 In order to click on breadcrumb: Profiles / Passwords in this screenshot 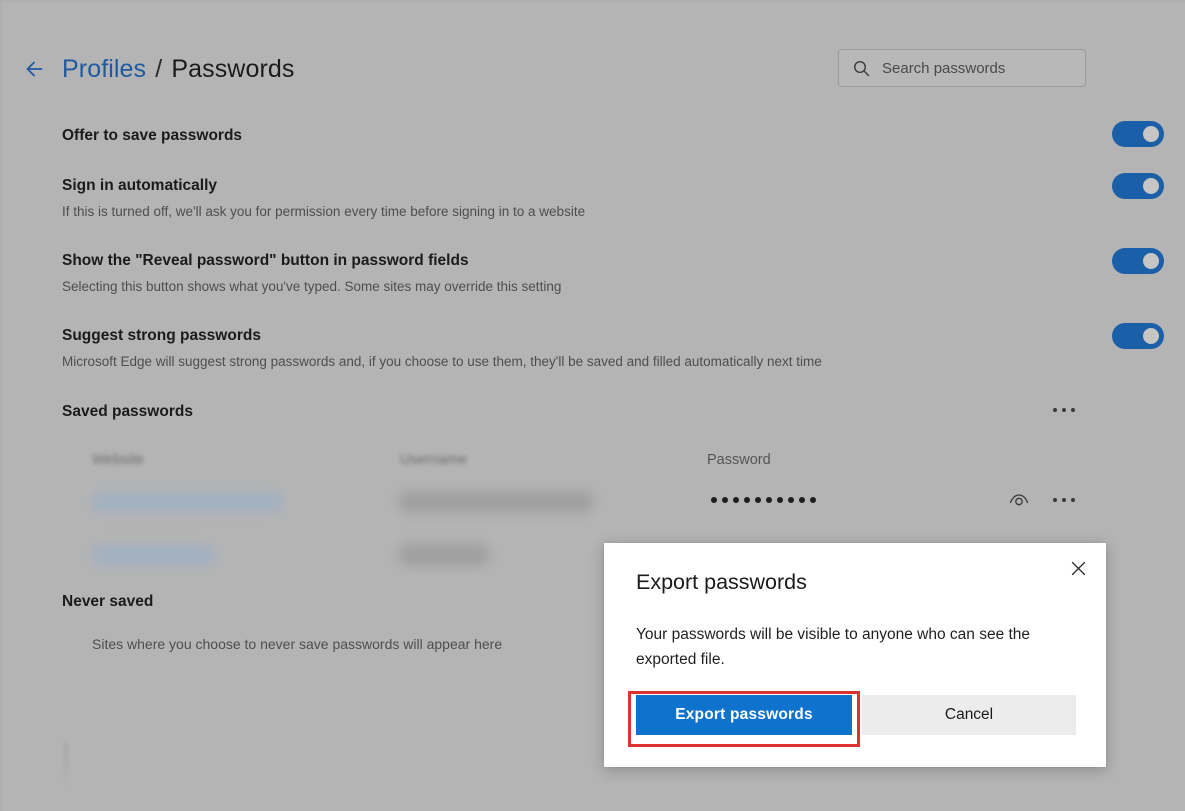, I will do `click(178, 69)`.